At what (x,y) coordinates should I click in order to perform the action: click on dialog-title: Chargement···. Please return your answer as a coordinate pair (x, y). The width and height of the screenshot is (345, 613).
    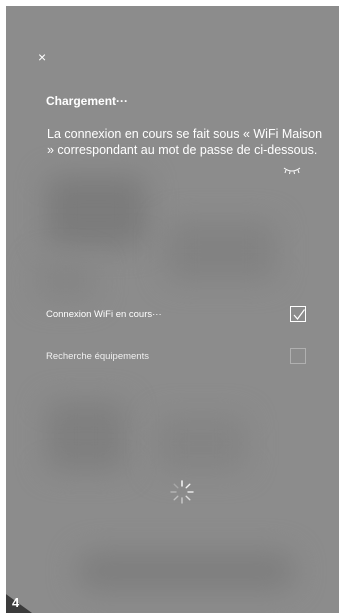
    Looking at the image, I should click on (87, 101).